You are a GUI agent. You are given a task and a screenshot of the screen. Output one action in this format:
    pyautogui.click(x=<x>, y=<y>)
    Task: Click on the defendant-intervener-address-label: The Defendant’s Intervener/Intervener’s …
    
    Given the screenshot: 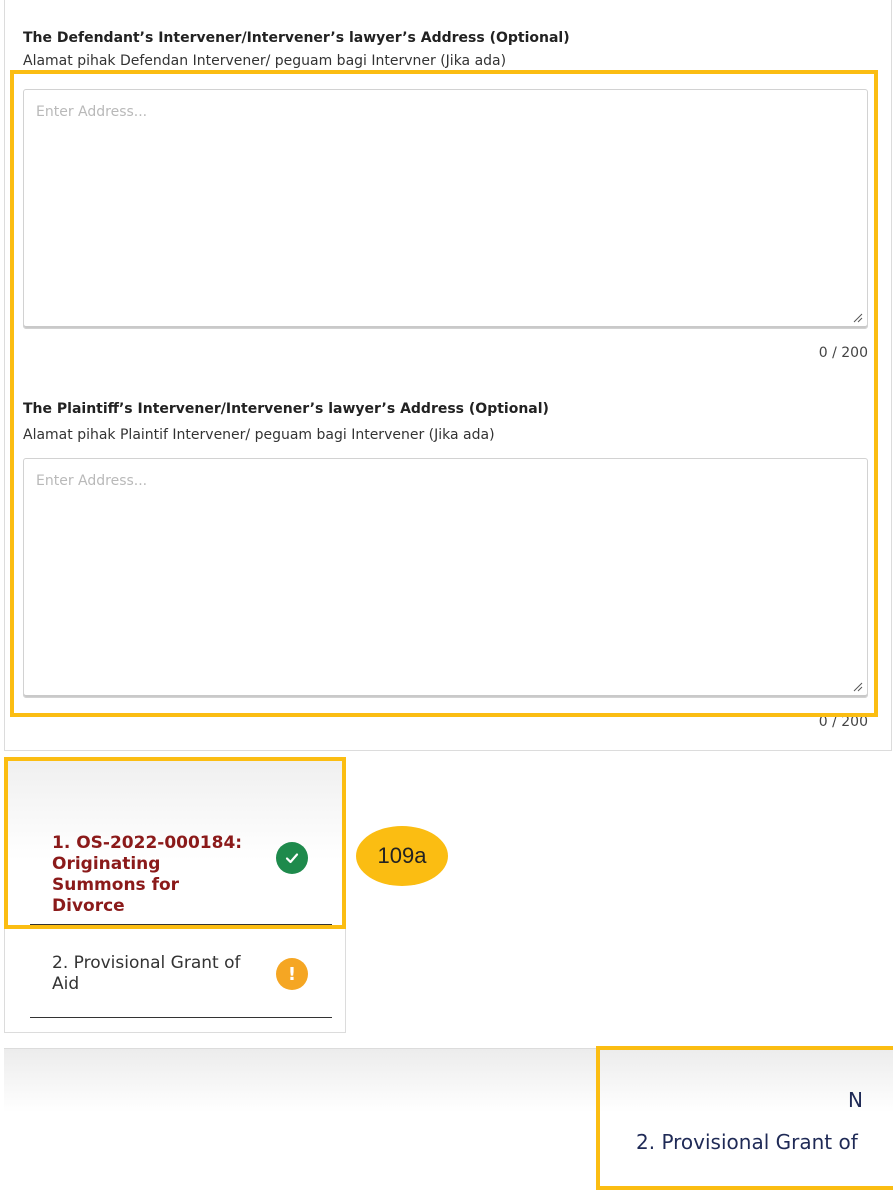 What is the action you would take?
    pyautogui.click(x=296, y=38)
    